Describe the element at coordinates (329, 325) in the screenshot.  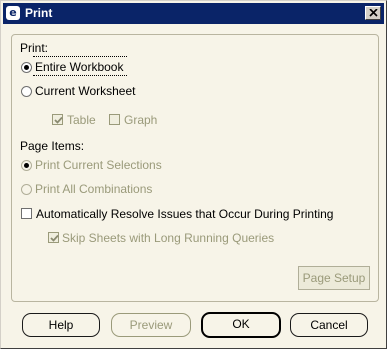
I see `cancel-button: Cancel` at that location.